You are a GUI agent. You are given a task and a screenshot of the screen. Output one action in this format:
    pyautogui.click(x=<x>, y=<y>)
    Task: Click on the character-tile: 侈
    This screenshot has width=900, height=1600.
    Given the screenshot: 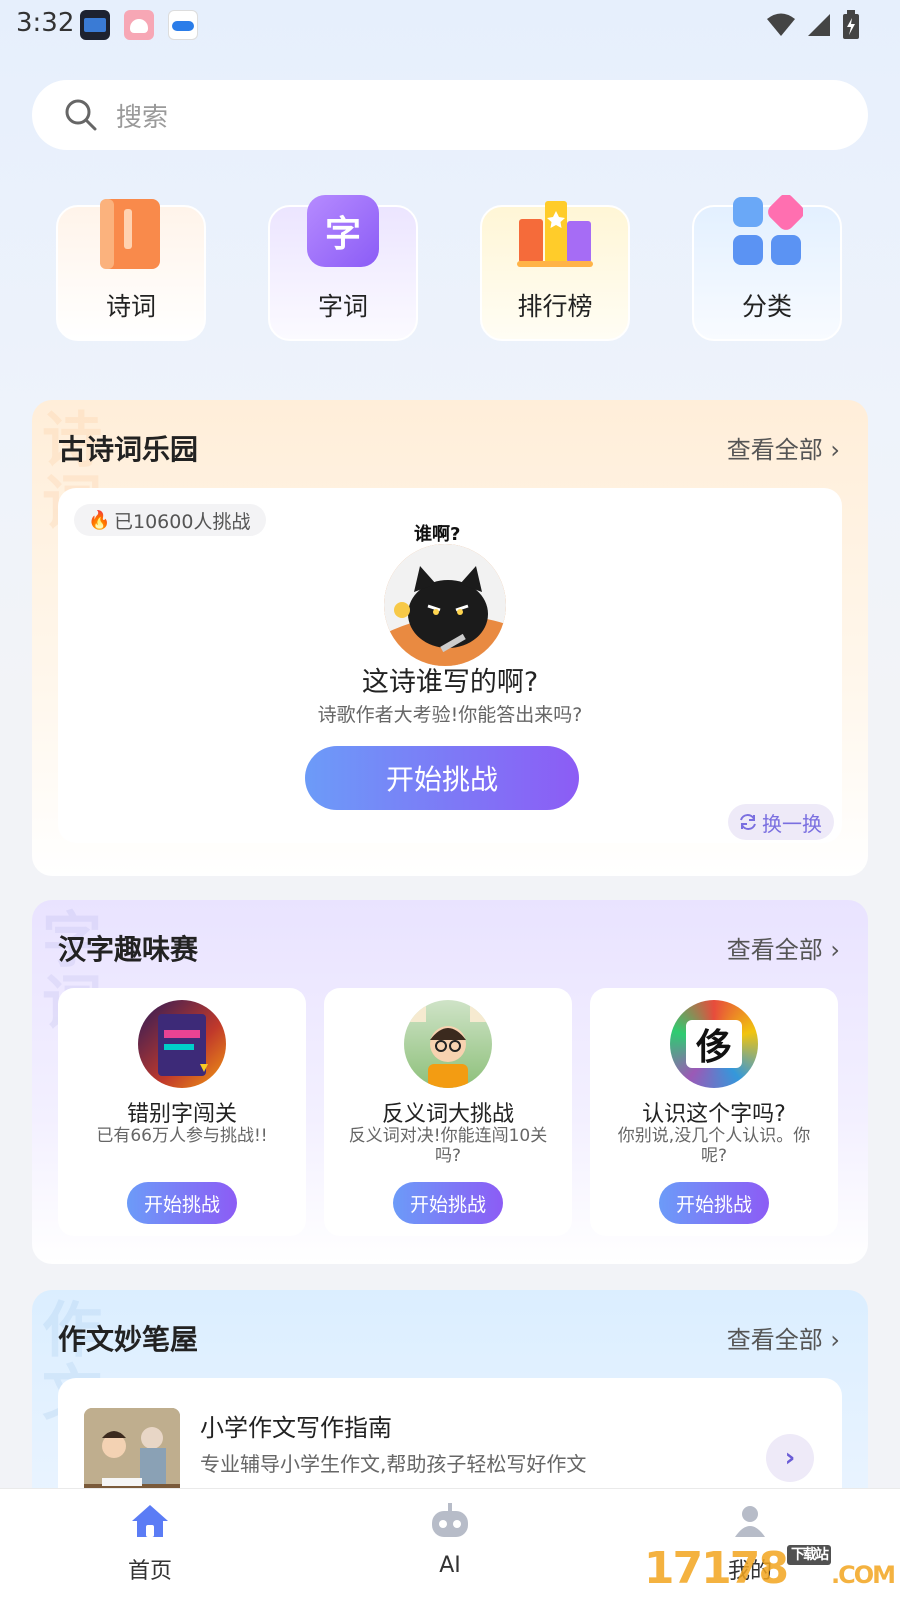 What is the action you would take?
    pyautogui.click(x=714, y=1044)
    